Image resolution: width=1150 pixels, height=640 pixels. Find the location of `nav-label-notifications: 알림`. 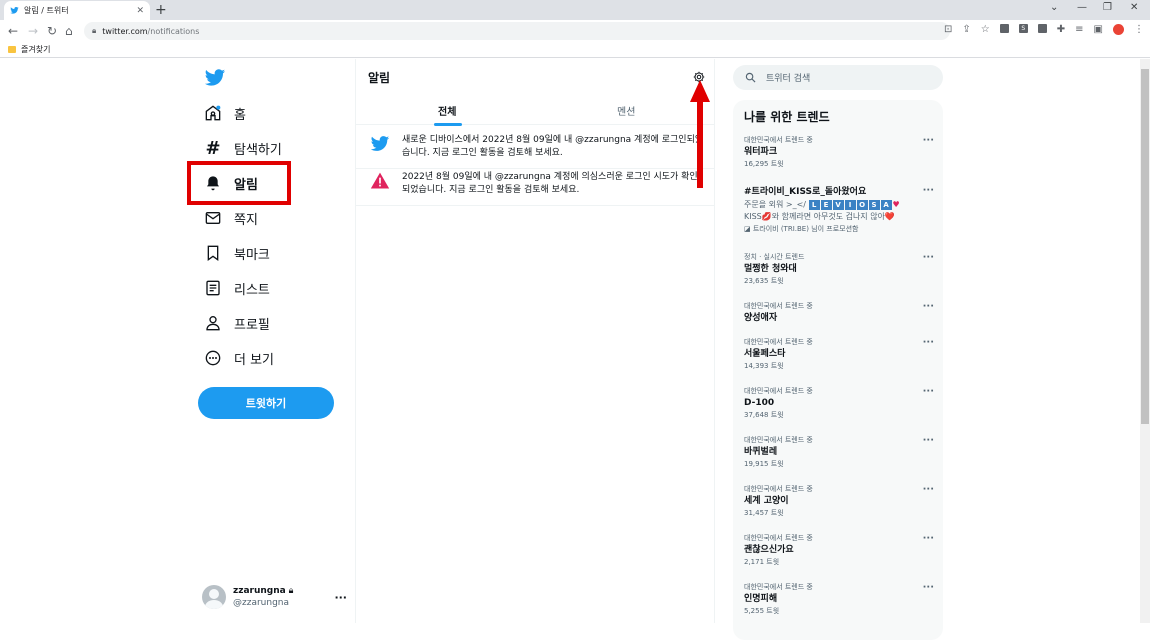

nav-label-notifications: 알림 is located at coordinates (246, 185).